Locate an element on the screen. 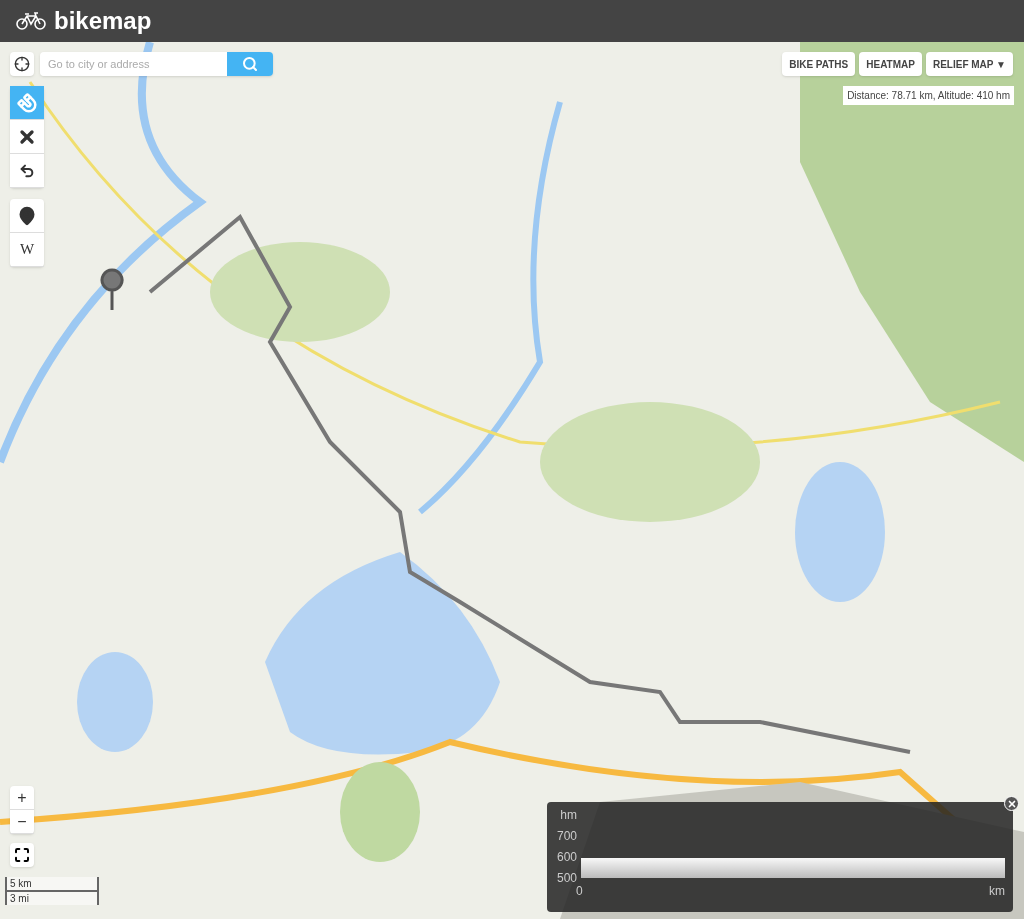  route-info-label: Distance: 78.71 km, Altitude: 410 hm is located at coordinates (928, 95).